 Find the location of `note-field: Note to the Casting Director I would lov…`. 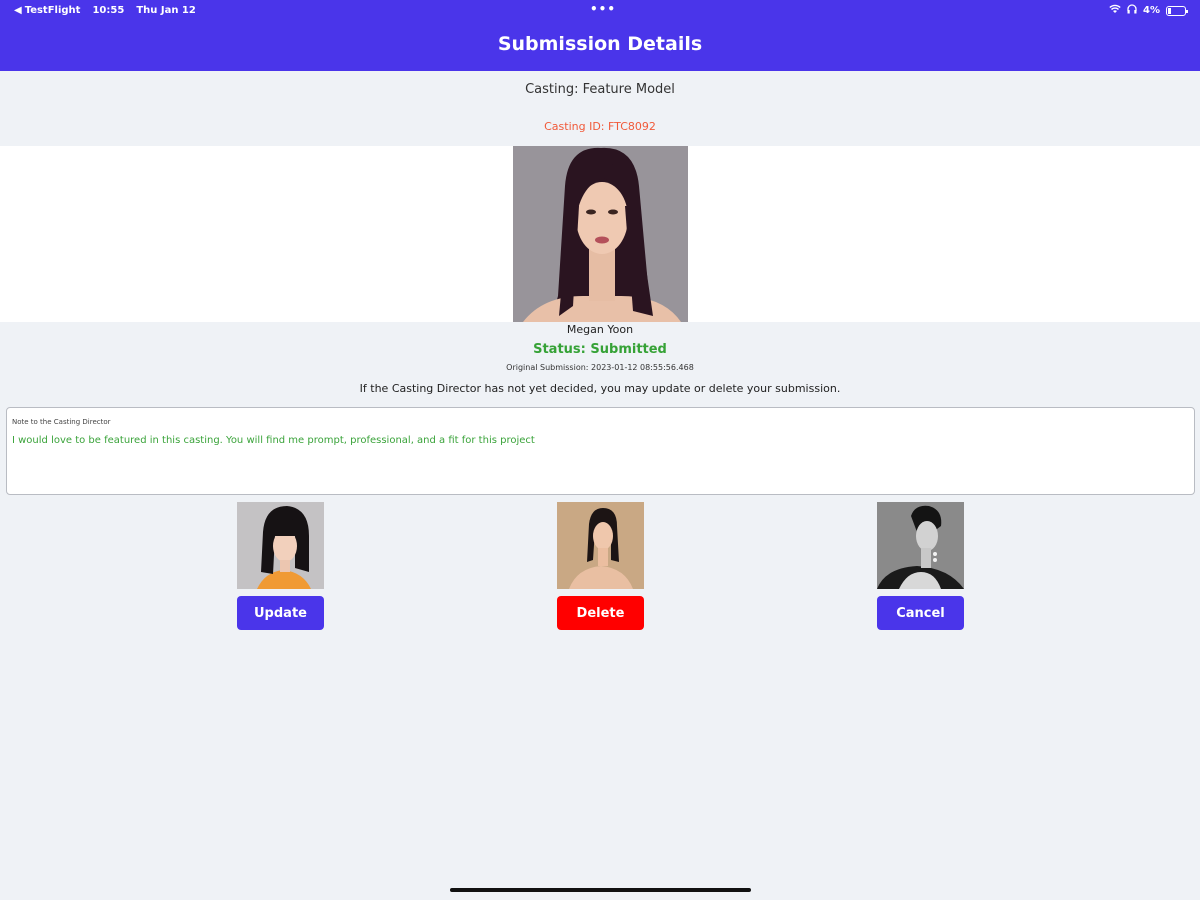

note-field: Note to the Casting Director I would lov… is located at coordinates (600, 451).